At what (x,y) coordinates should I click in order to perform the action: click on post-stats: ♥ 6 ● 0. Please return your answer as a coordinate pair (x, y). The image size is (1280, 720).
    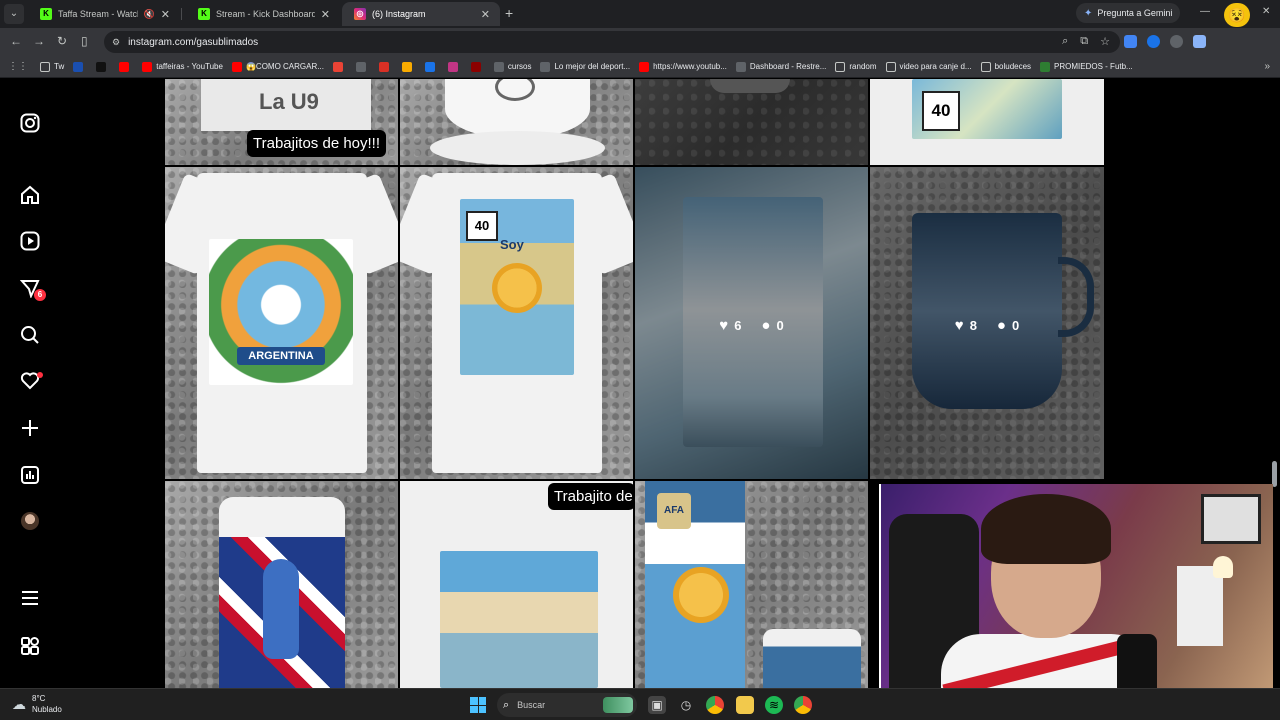
    Looking at the image, I should click on (751, 325).